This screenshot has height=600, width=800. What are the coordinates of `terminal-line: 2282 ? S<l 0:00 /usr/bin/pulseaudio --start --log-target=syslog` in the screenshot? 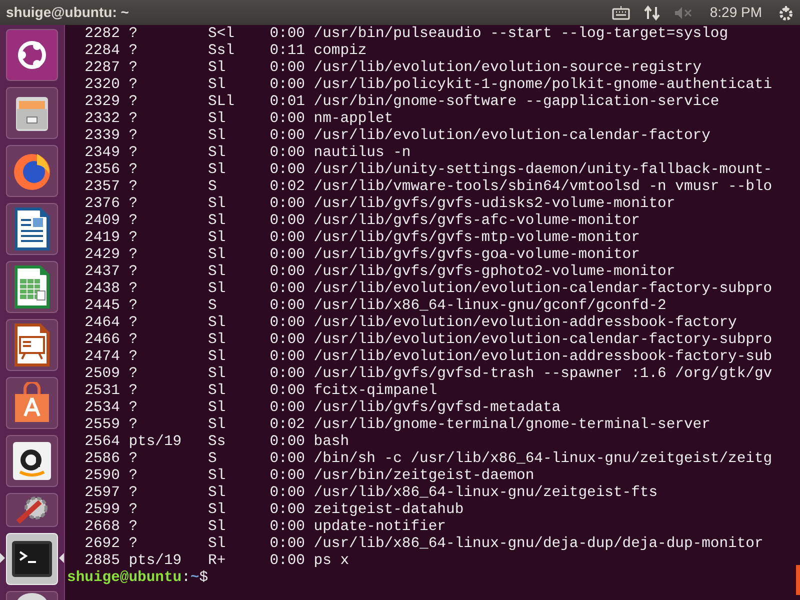 It's located at (406, 34).